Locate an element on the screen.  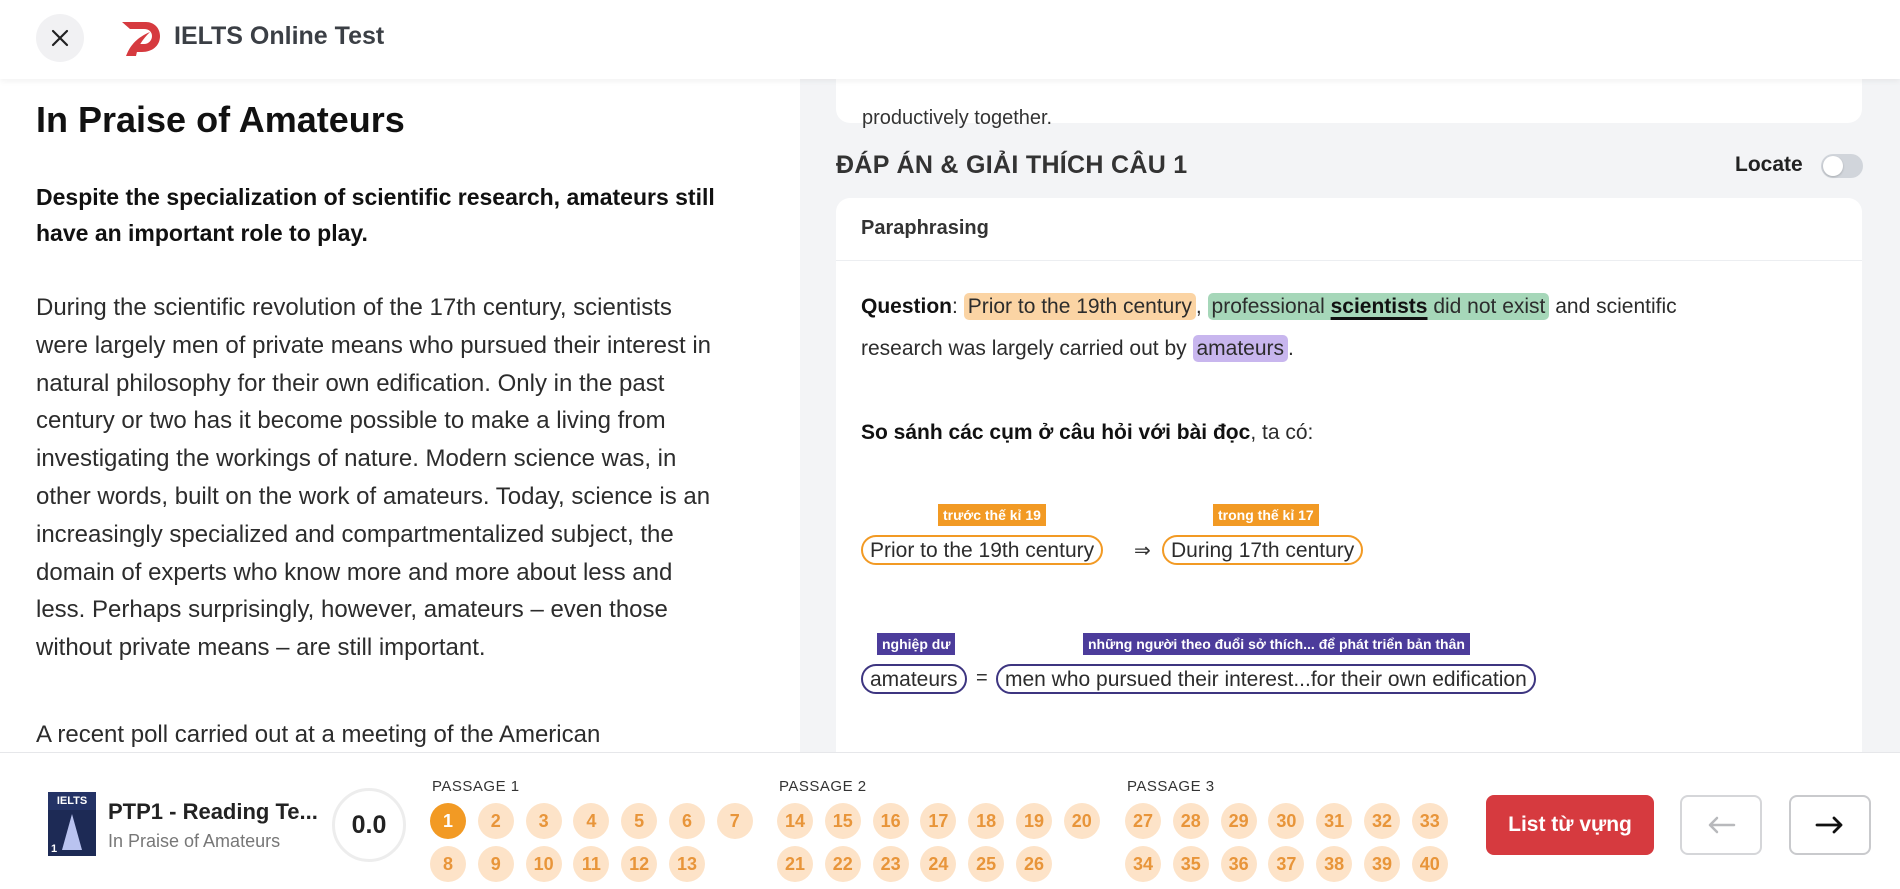
question-number-button: 30 is located at coordinates (1286, 821).